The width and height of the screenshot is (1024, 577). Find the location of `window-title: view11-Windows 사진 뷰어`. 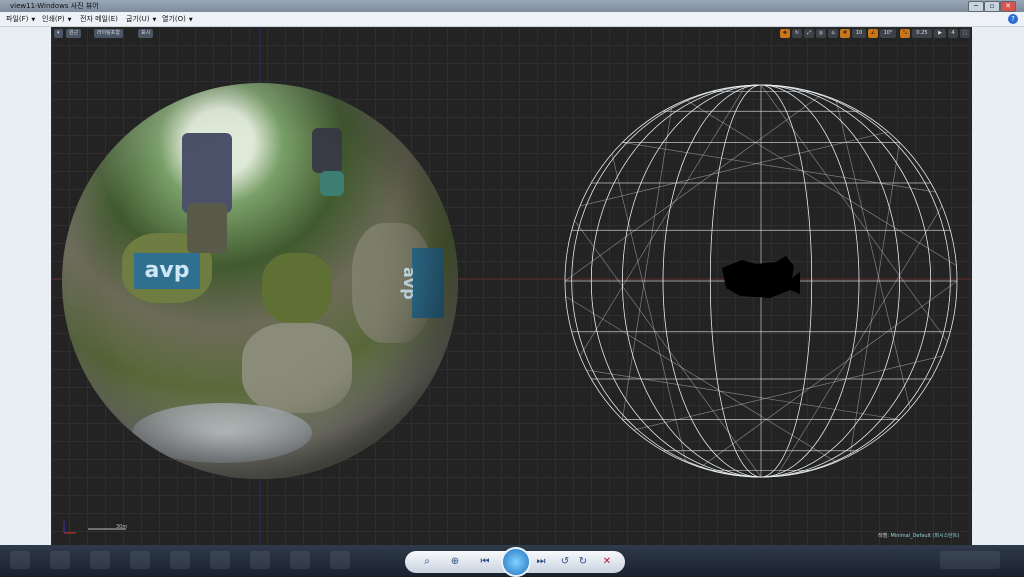

window-title: view11-Windows 사진 뷰어 is located at coordinates (54, 6).